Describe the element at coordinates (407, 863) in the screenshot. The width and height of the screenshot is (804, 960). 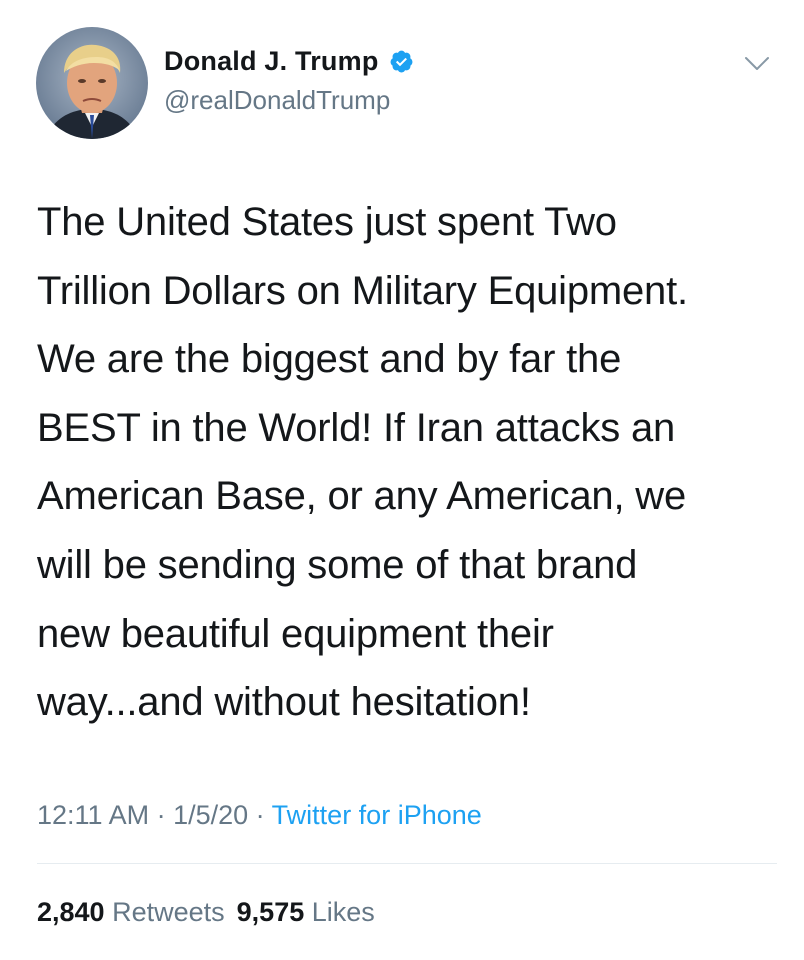
I see `divider` at that location.